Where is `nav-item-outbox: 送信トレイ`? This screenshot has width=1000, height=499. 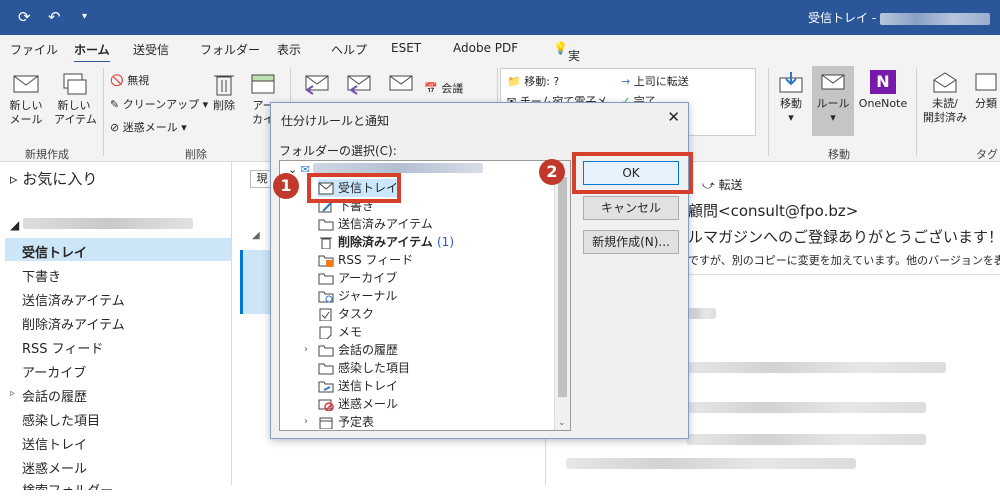
nav-item-outbox: 送信トレイ is located at coordinates (54, 443).